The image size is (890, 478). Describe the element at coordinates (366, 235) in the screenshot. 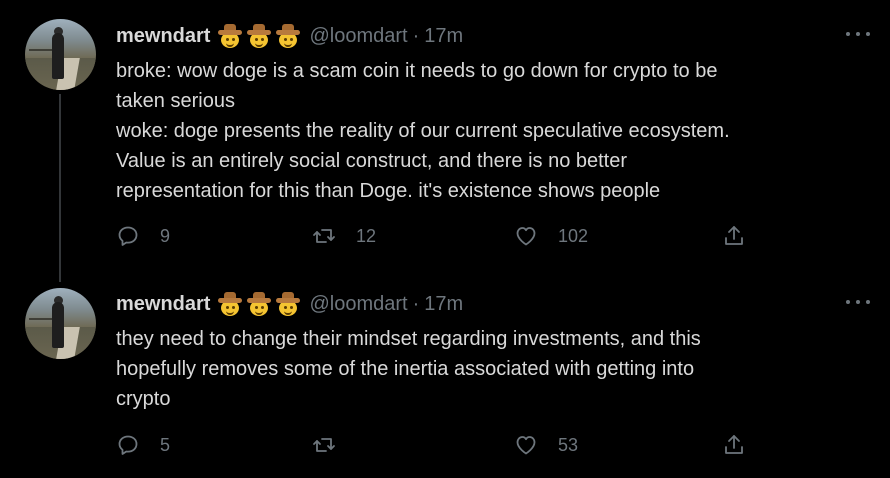

I see `retweet-count: 12` at that location.